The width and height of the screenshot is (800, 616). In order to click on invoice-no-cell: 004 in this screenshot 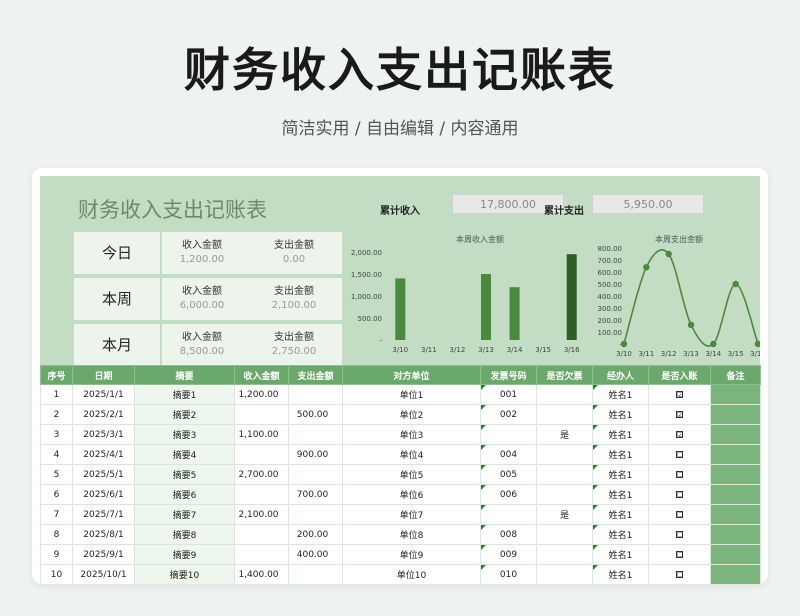, I will do `click(508, 454)`.